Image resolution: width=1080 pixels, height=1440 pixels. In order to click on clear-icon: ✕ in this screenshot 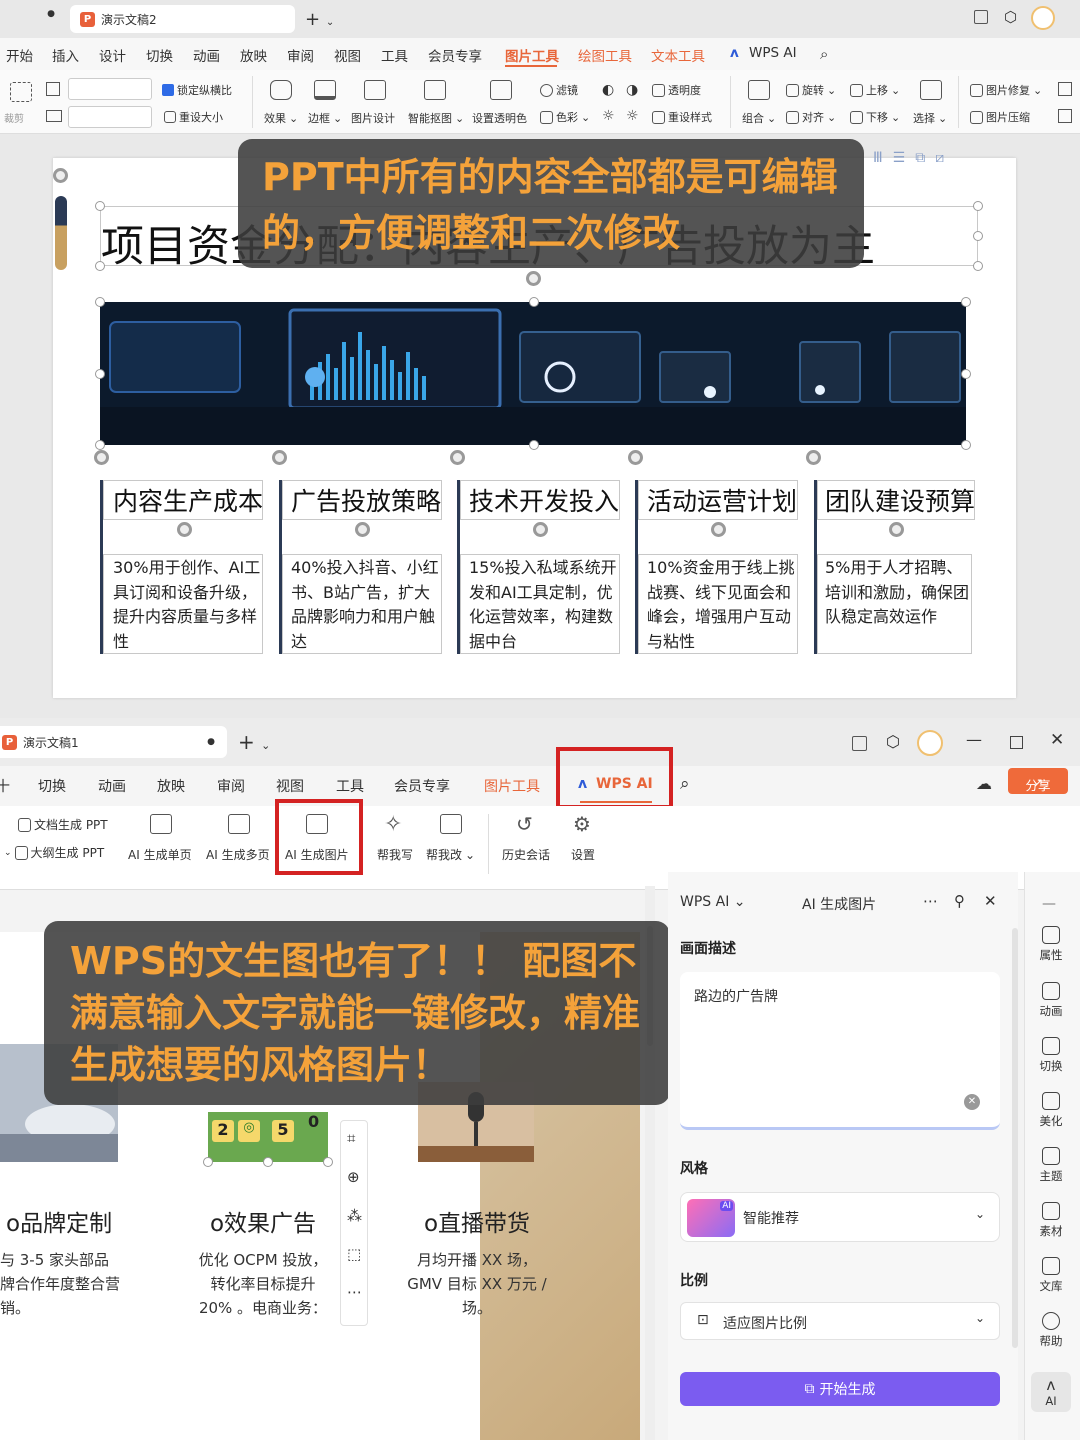, I will do `click(972, 1102)`.